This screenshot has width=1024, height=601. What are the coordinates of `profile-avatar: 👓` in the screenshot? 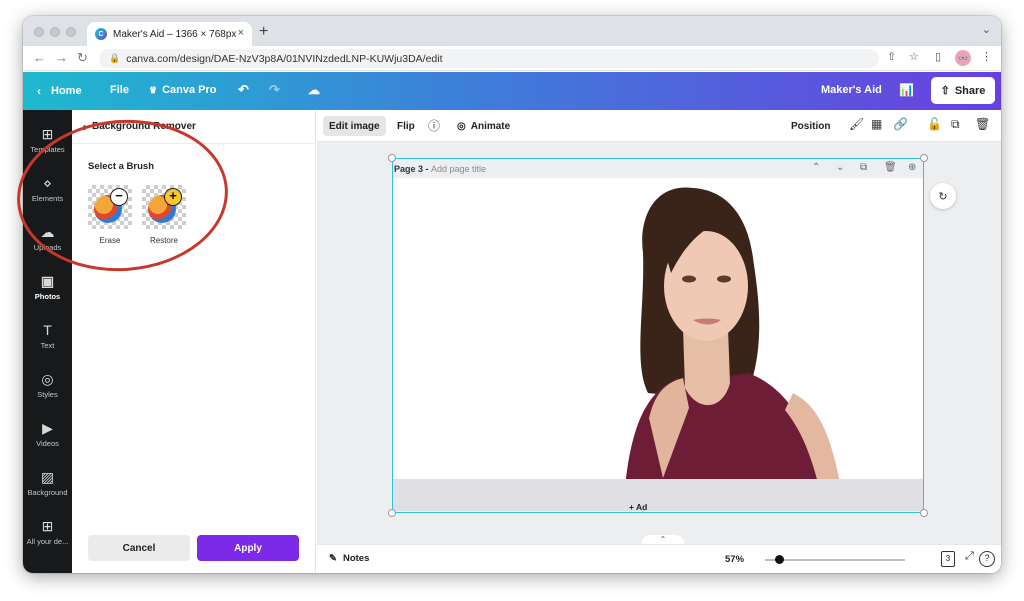 It's located at (963, 58).